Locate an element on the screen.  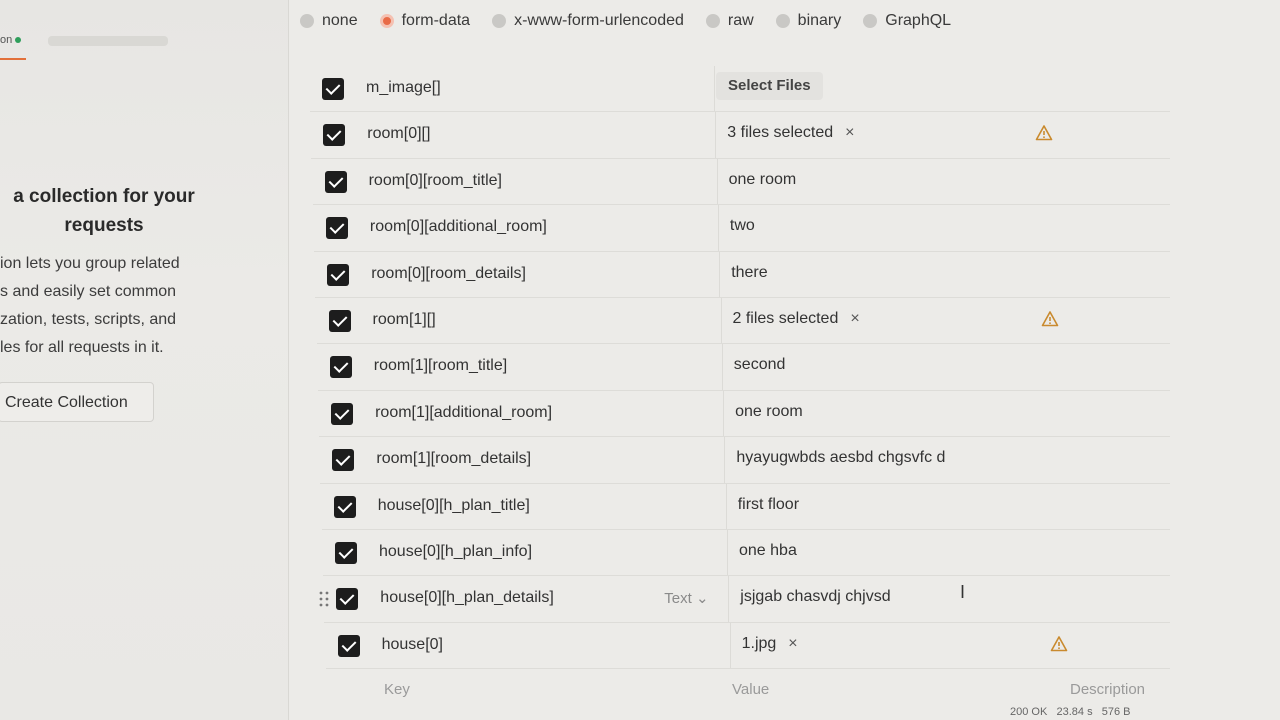
value-input: second is located at coordinates (760, 365).